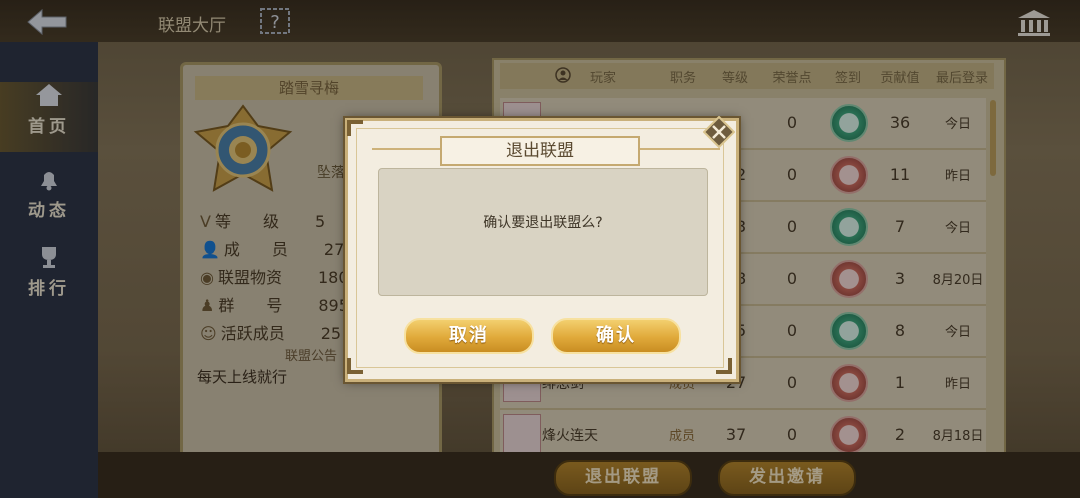 The width and height of the screenshot is (1080, 498). Describe the element at coordinates (719, 132) in the screenshot. I see `close-icon` at that location.